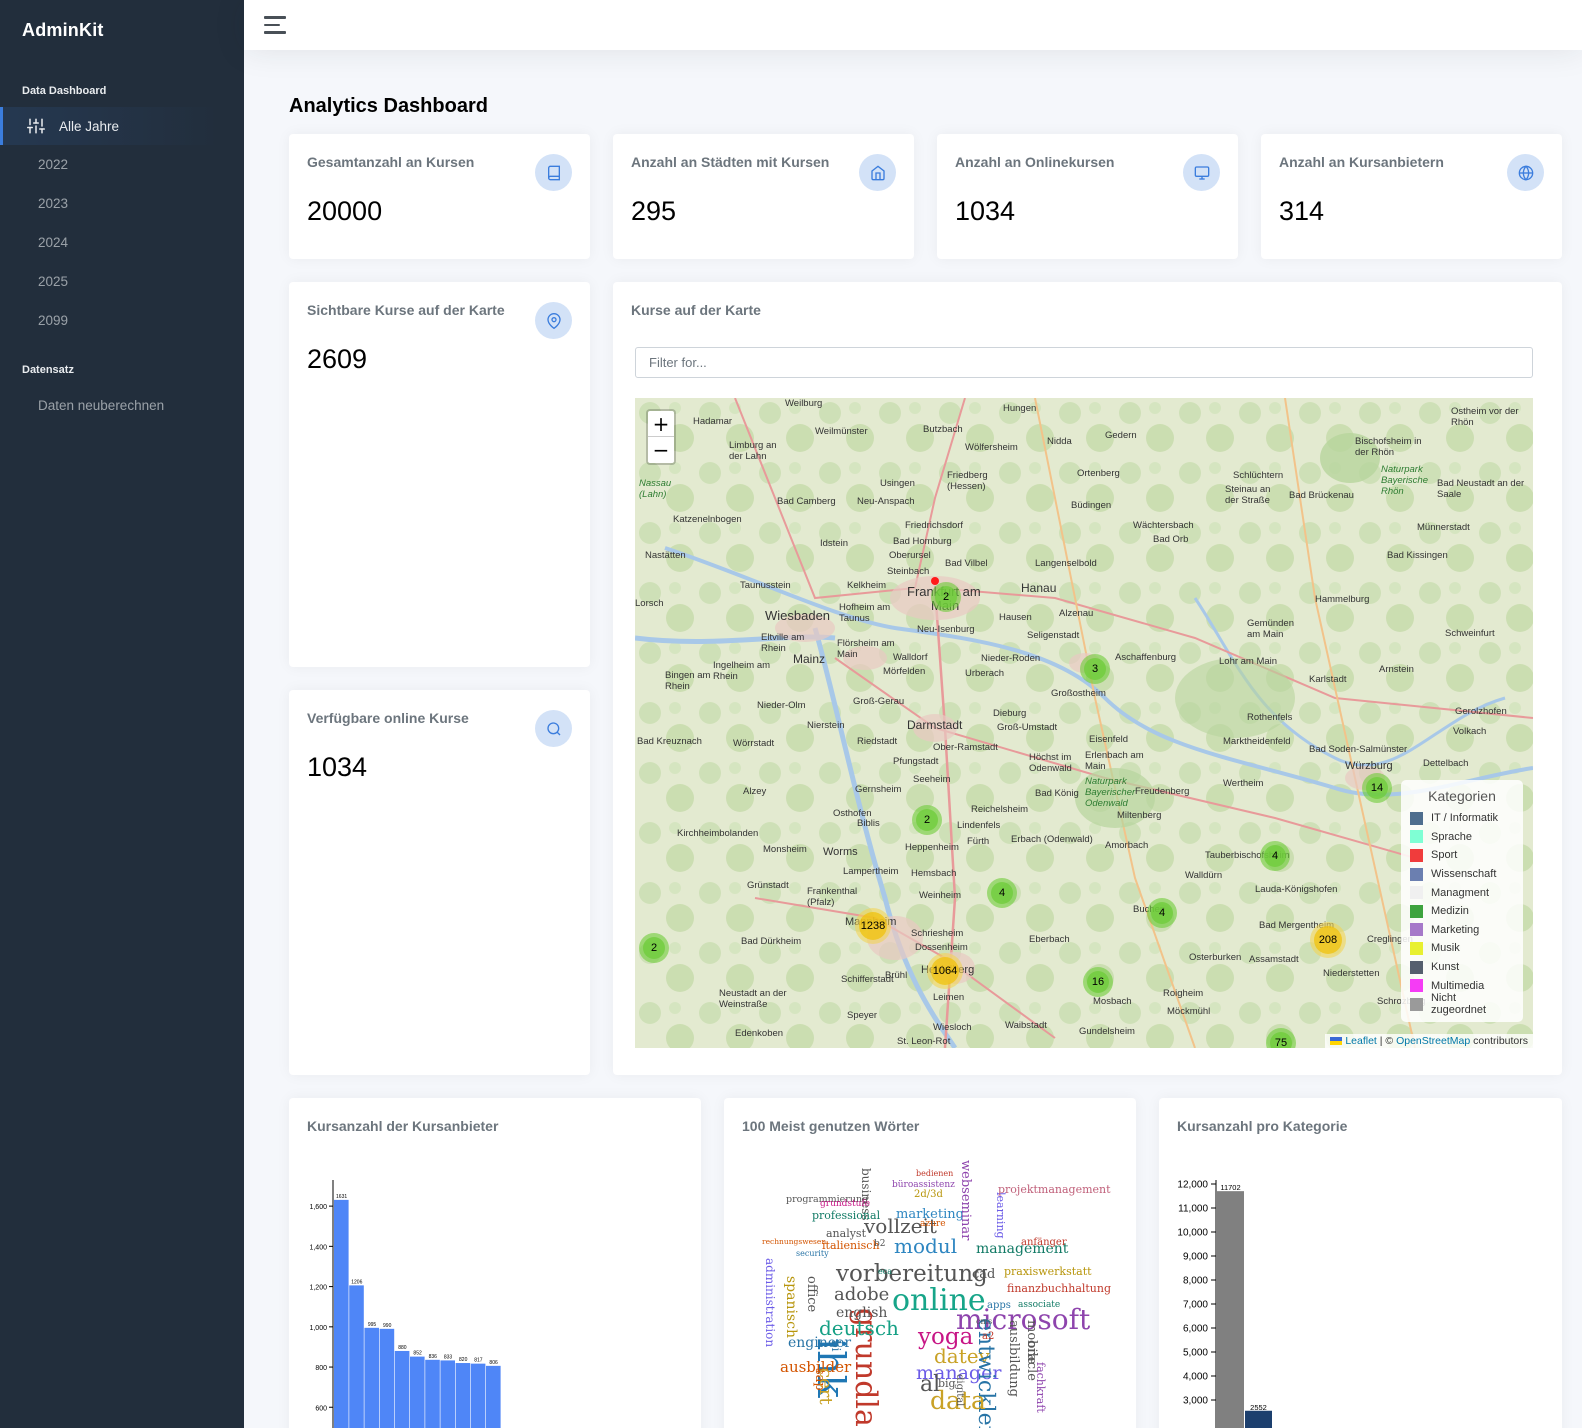 Image resolution: width=1582 pixels, height=1428 pixels. I want to click on sidebar-item-2099: 2099, so click(122, 320).